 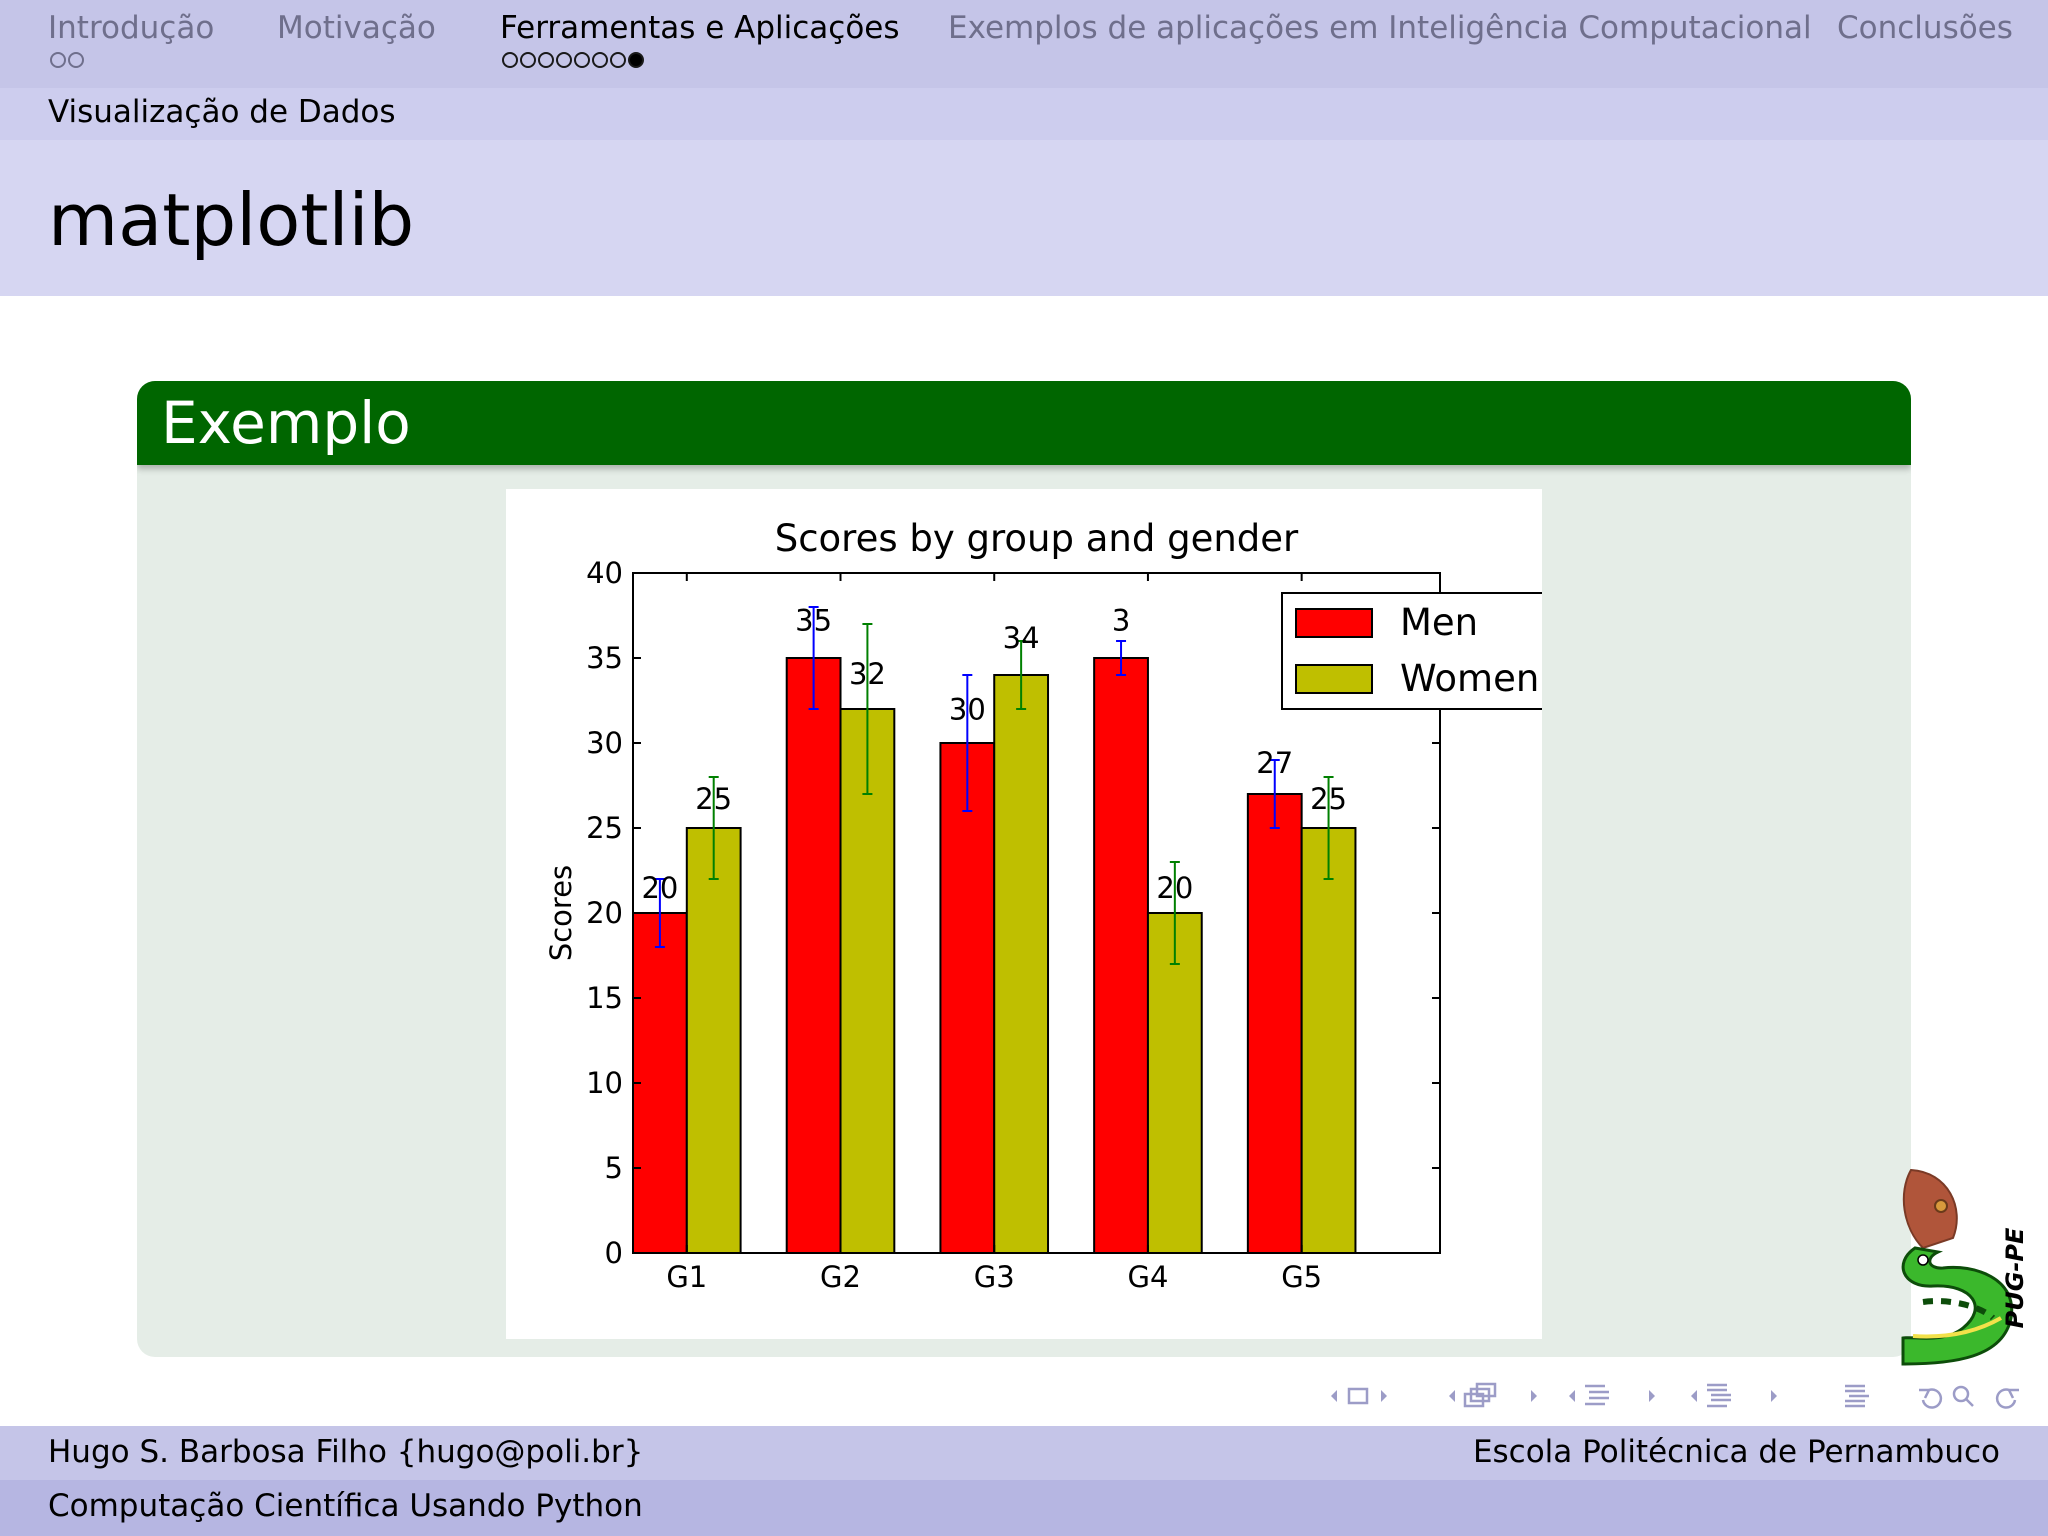 What do you see at coordinates (604, 743) in the screenshot?
I see `y-tick-label: 30` at bounding box center [604, 743].